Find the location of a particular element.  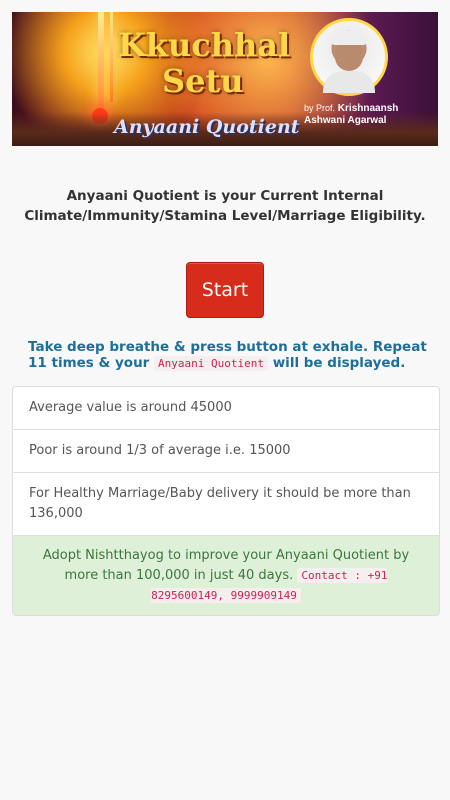

brand-title-line1: Kkuchhal is located at coordinates (204, 45).